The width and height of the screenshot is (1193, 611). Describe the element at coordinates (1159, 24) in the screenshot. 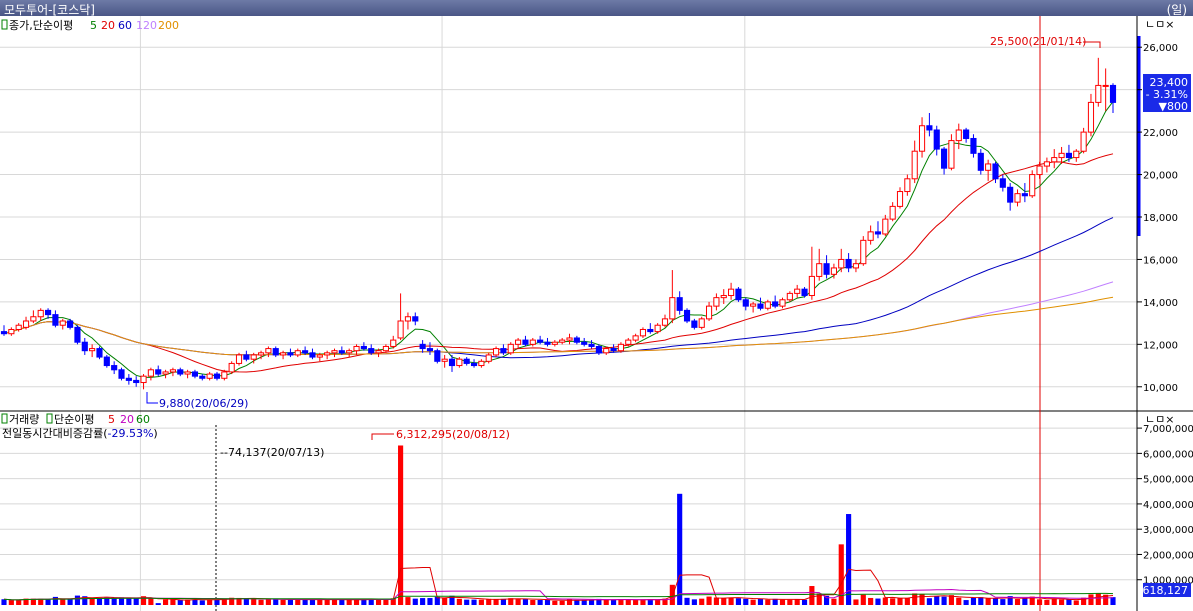

I see `price-pane-buttons: ㄴㅁ×` at that location.